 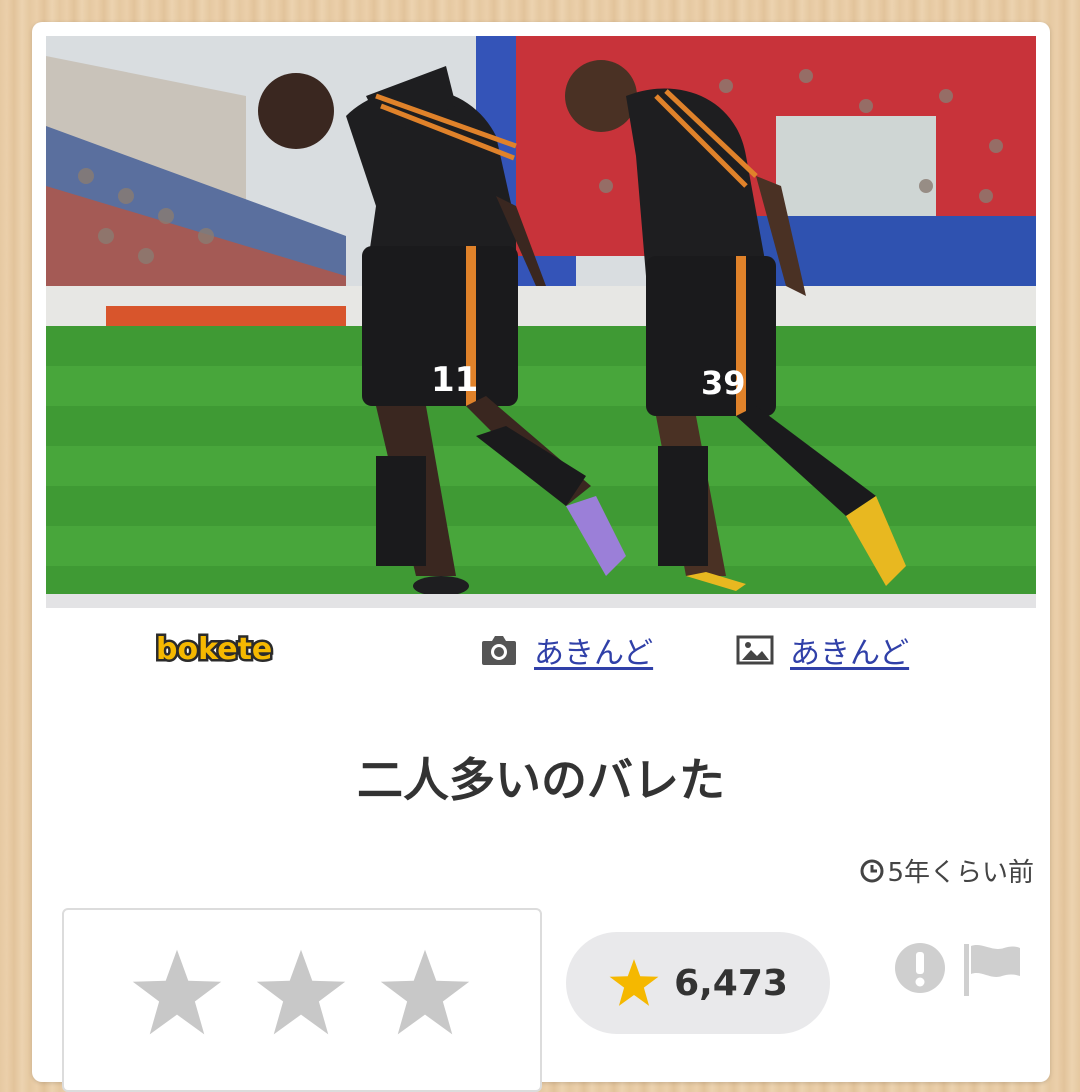 What do you see at coordinates (872, 870) in the screenshot?
I see `clock-icon` at bounding box center [872, 870].